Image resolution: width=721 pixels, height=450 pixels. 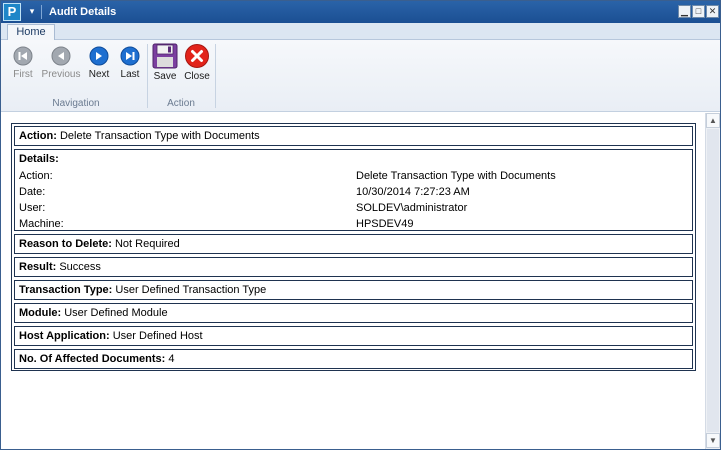 I want to click on detail-row-date: Date: 10/30/2014 7:27:23 AM, so click(x=353, y=192).